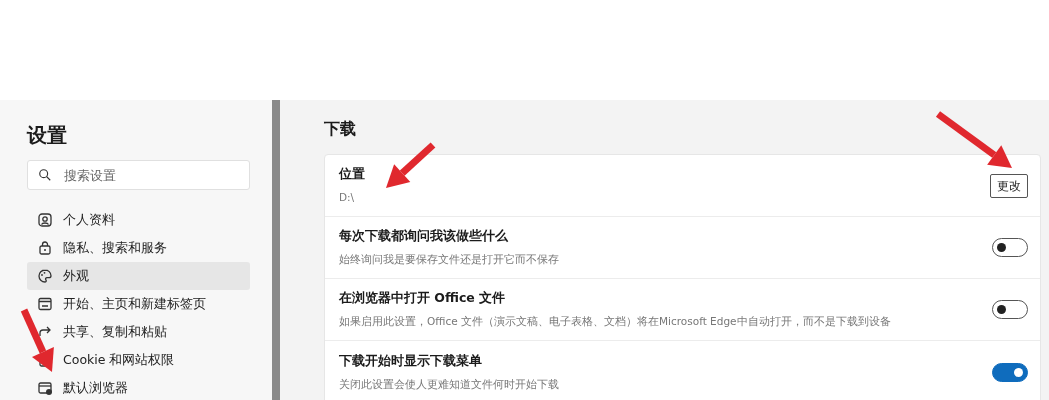 The image size is (1049, 400). Describe the element at coordinates (347, 197) in the screenshot. I see `setting-description: D:\` at that location.